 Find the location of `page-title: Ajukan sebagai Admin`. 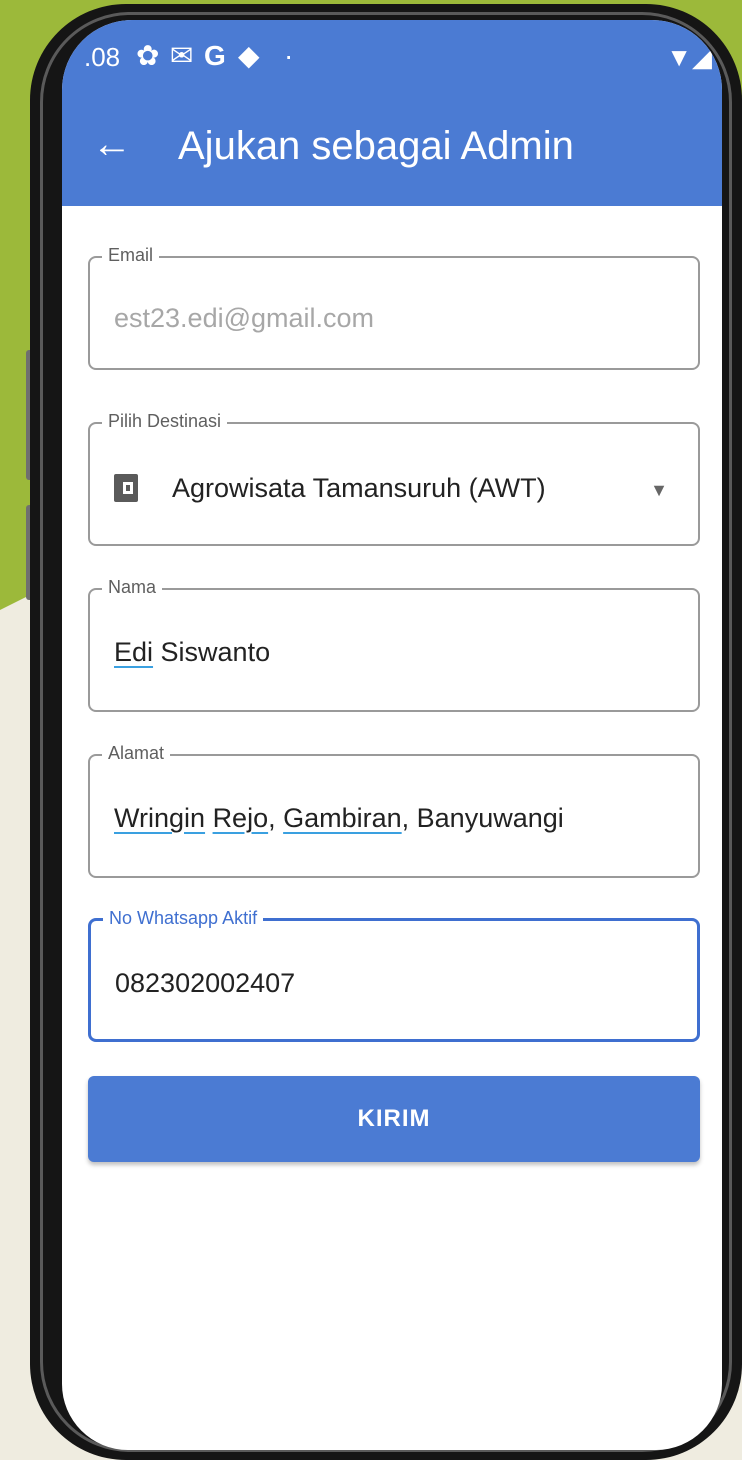

page-title: Ajukan sebagai Admin is located at coordinates (376, 146).